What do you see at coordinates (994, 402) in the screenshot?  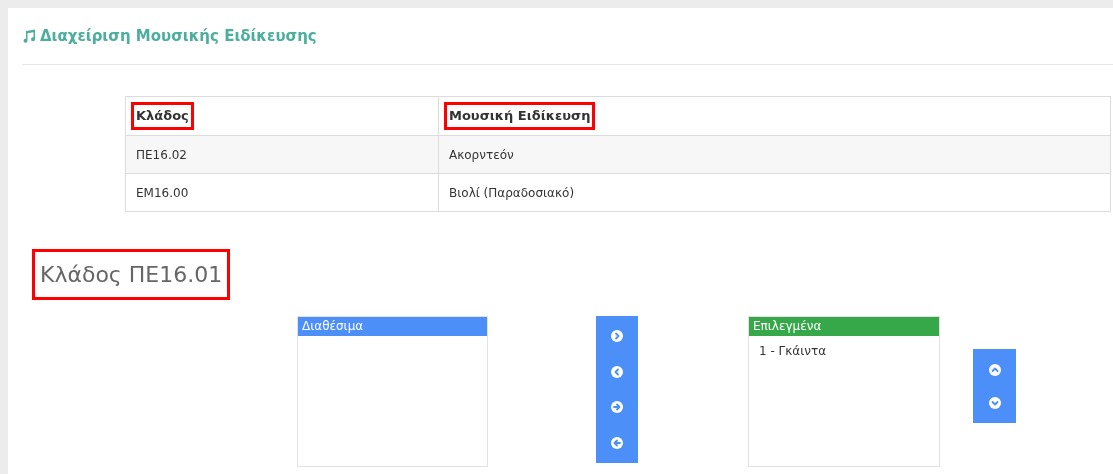 I see `chevron-down-icon` at bounding box center [994, 402].